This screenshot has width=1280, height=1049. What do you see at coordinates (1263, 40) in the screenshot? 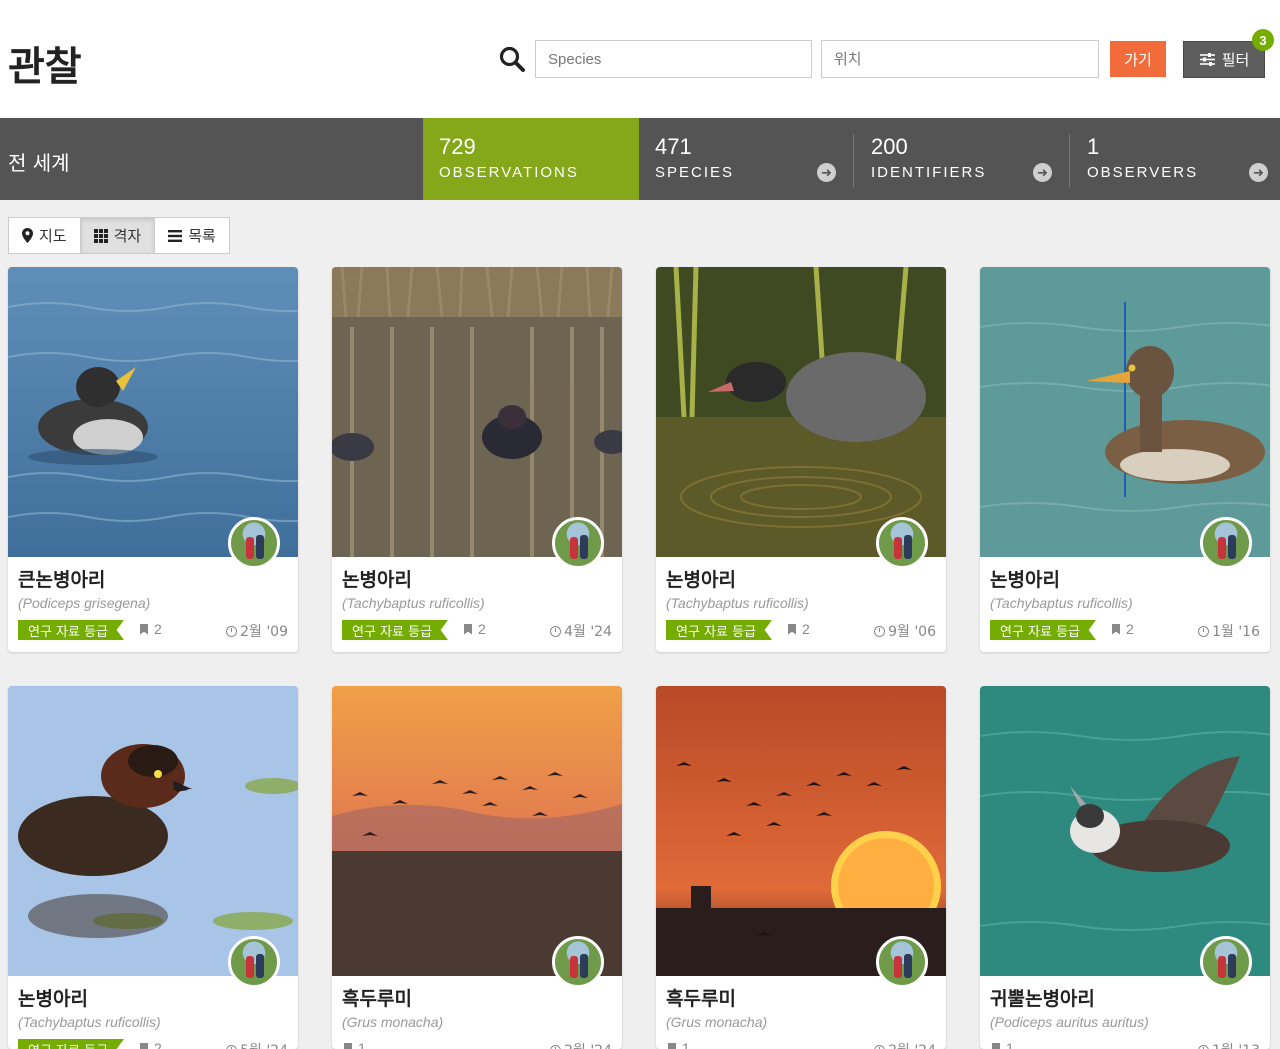
I see `filter-count-badge: 3` at bounding box center [1263, 40].